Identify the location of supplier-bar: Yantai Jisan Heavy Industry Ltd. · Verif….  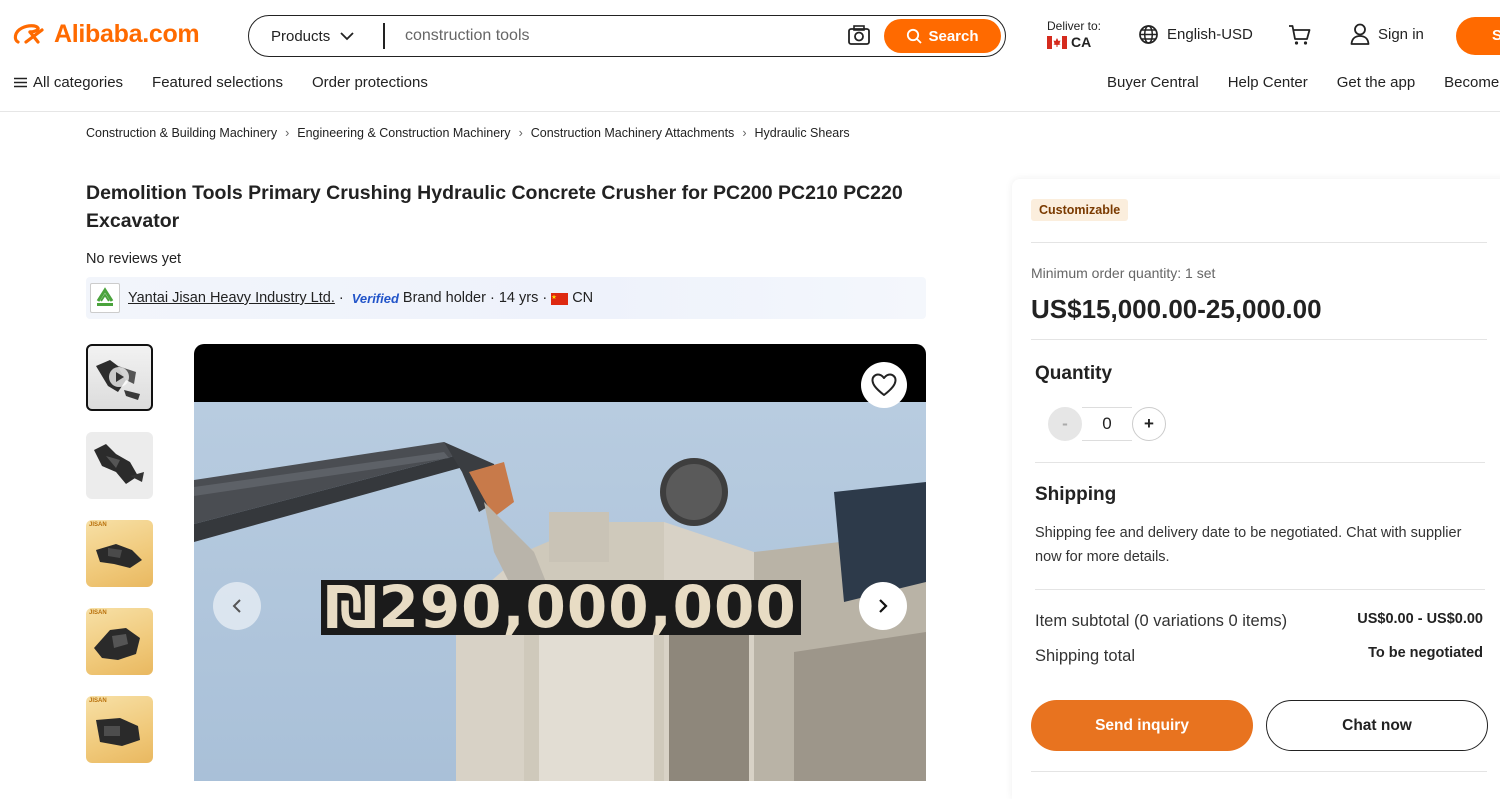
(506, 298).